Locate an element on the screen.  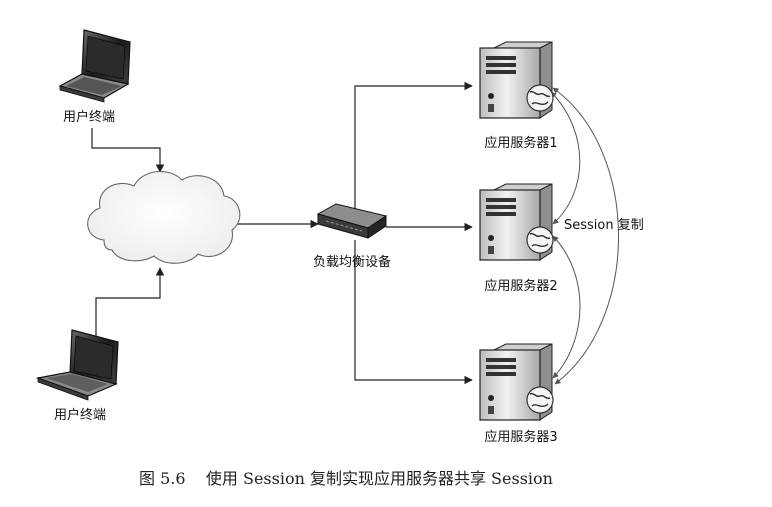
edge-terminal-top-to-cloud is located at coordinates (128, 150).